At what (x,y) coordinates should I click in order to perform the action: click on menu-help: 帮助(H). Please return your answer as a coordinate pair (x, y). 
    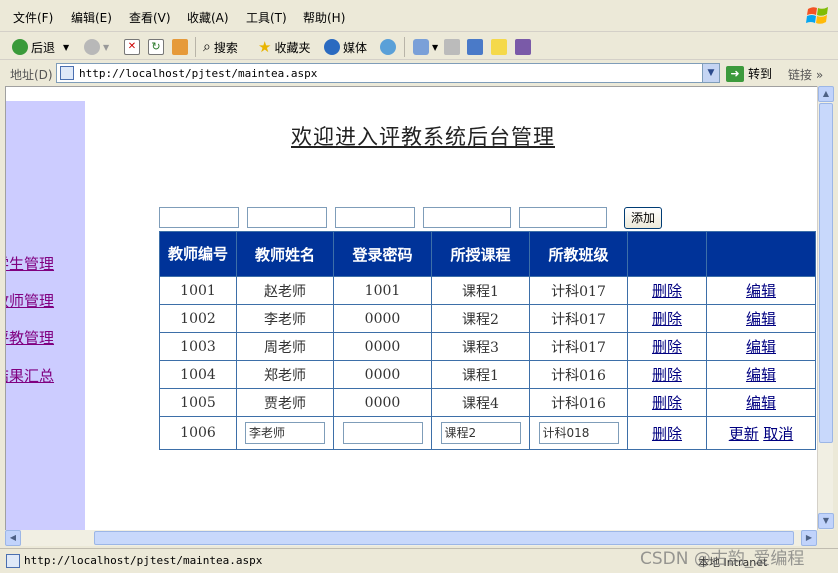
    Looking at the image, I should click on (324, 17).